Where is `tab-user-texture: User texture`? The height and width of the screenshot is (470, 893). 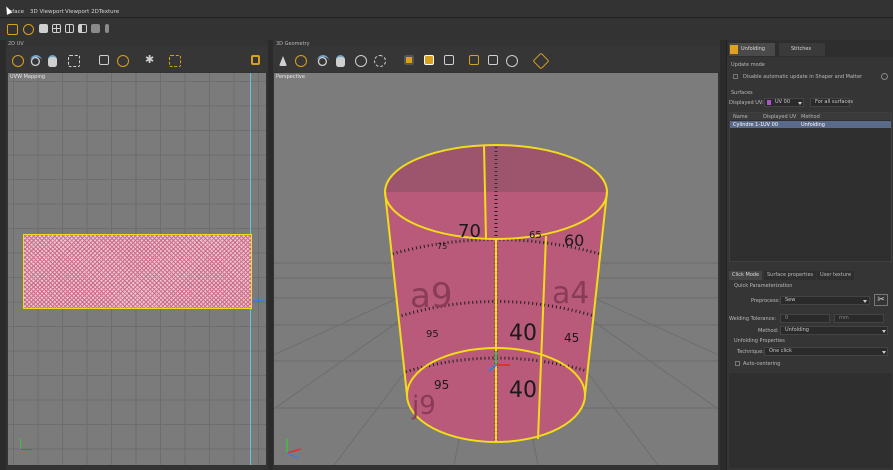
tab-user-texture: User texture is located at coordinates (836, 275).